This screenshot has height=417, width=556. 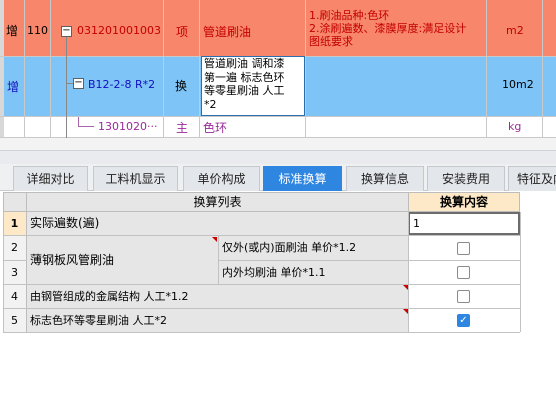 What do you see at coordinates (15, 272) in the screenshot?
I see `row-number: 3` at bounding box center [15, 272].